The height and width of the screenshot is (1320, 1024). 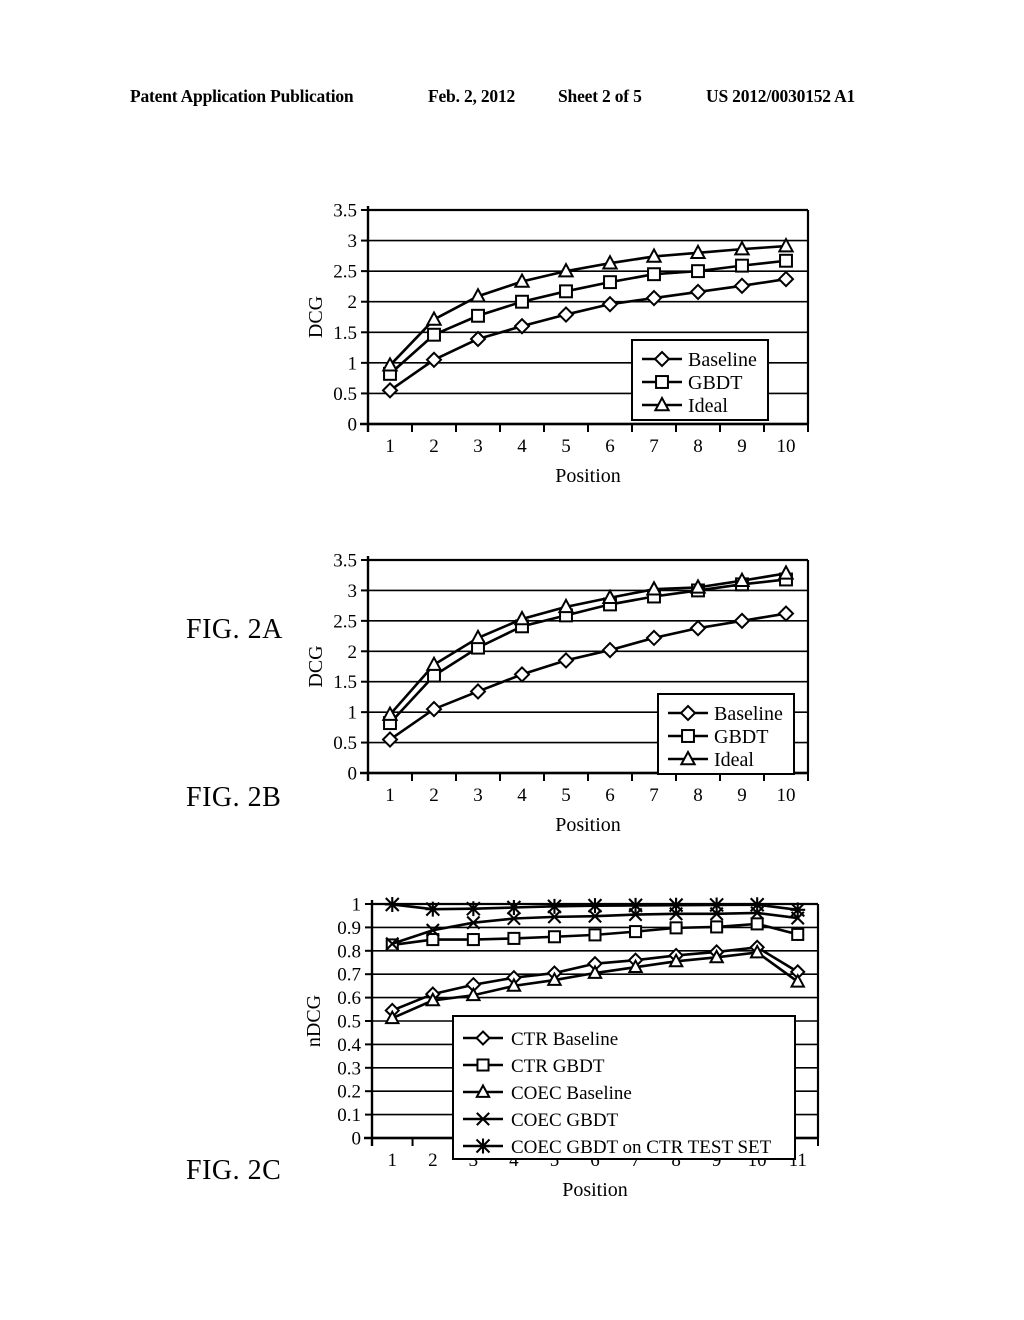 What do you see at coordinates (734, 760) in the screenshot?
I see `legend-label: Ideal` at bounding box center [734, 760].